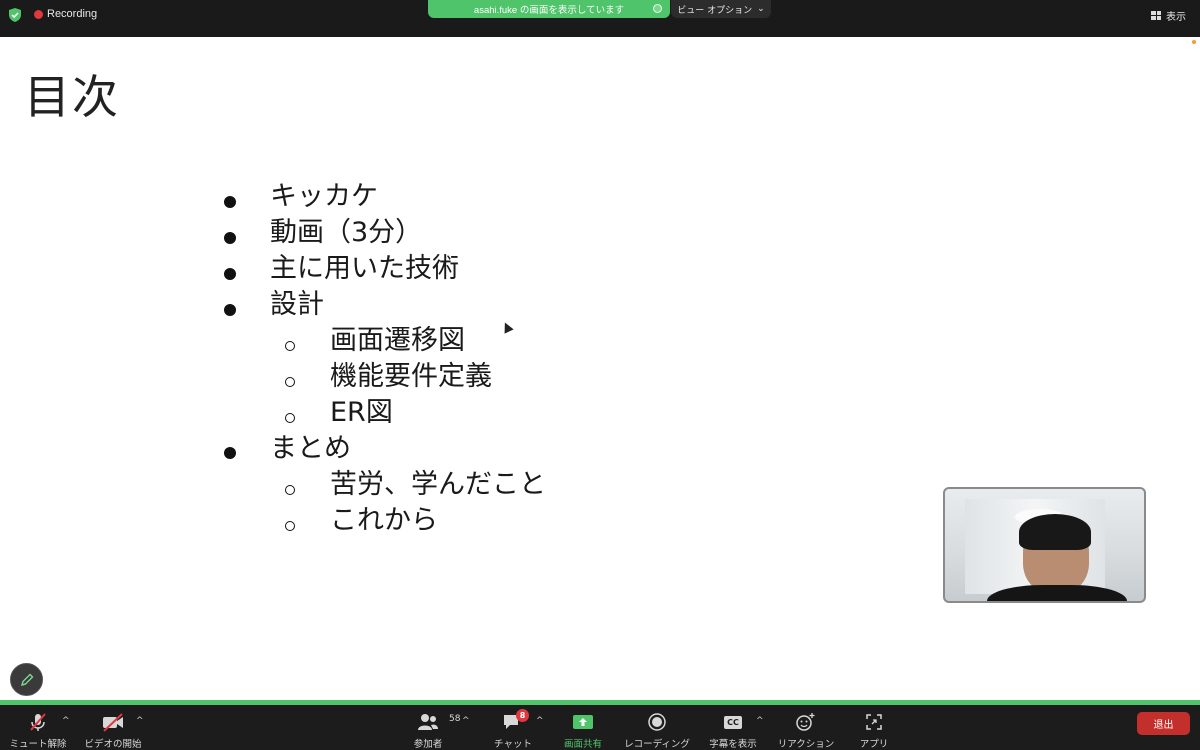  Describe the element at coordinates (411, 376) in the screenshot. I see `list-item: 機能要件定義` at that location.